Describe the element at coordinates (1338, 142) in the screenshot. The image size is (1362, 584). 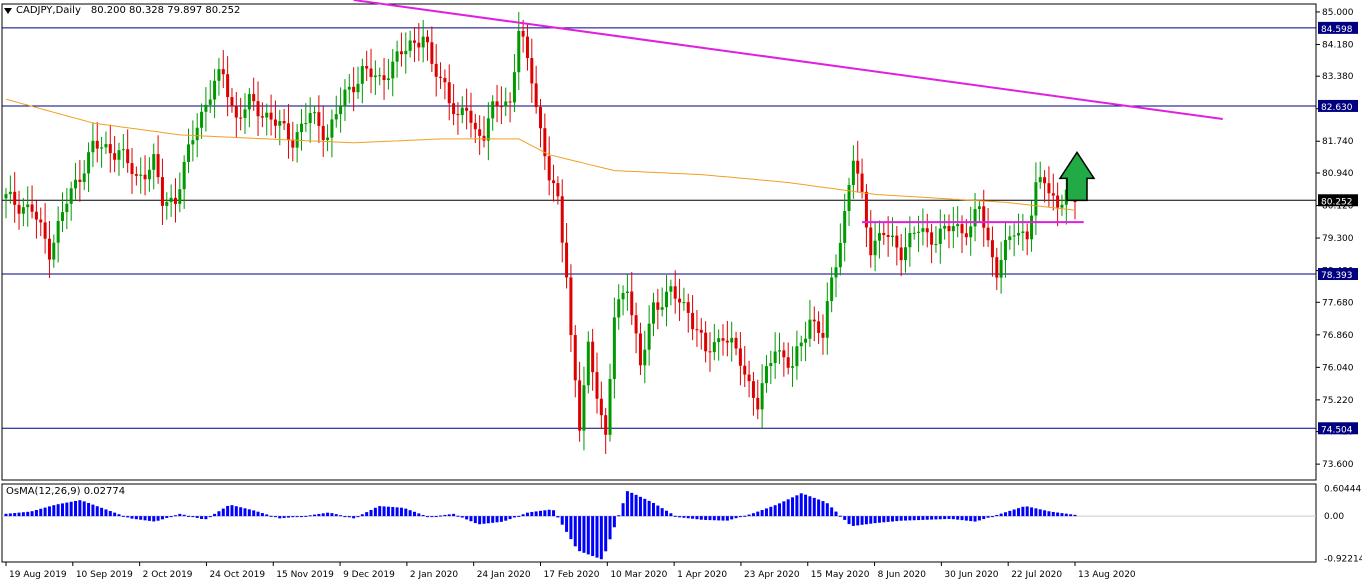
I see `price-tick-label: 81.740` at that location.